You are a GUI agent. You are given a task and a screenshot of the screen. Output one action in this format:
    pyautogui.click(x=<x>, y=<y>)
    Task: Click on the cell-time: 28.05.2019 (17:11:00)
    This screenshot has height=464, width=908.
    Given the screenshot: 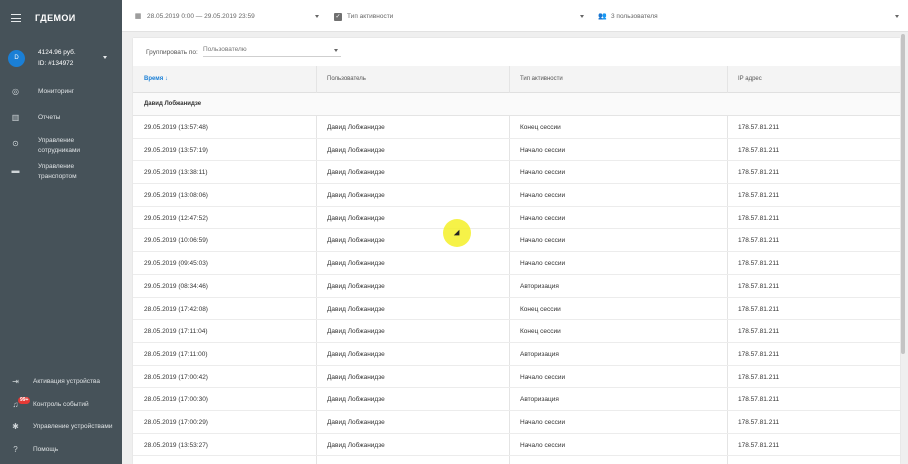 What is the action you would take?
    pyautogui.click(x=176, y=354)
    